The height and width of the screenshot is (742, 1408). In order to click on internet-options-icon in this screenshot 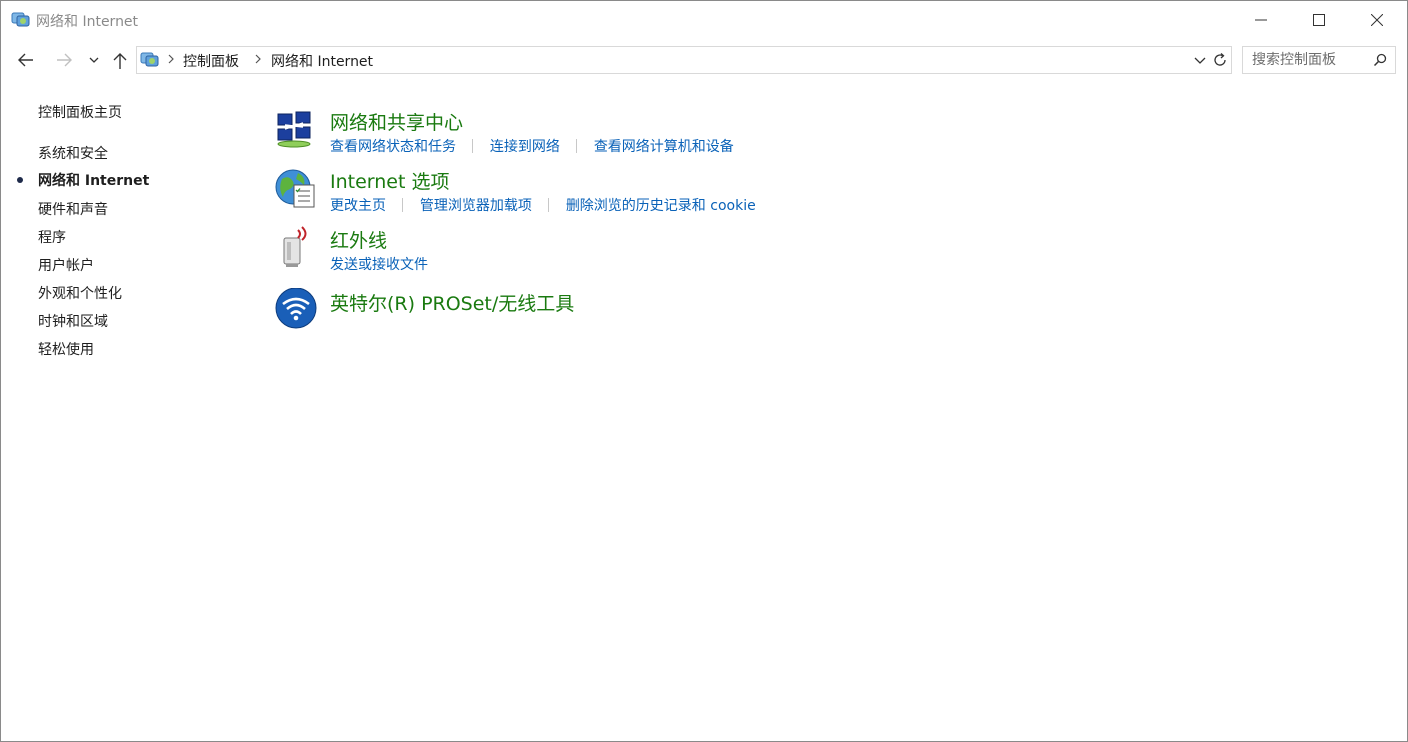, I will do `click(296, 189)`.